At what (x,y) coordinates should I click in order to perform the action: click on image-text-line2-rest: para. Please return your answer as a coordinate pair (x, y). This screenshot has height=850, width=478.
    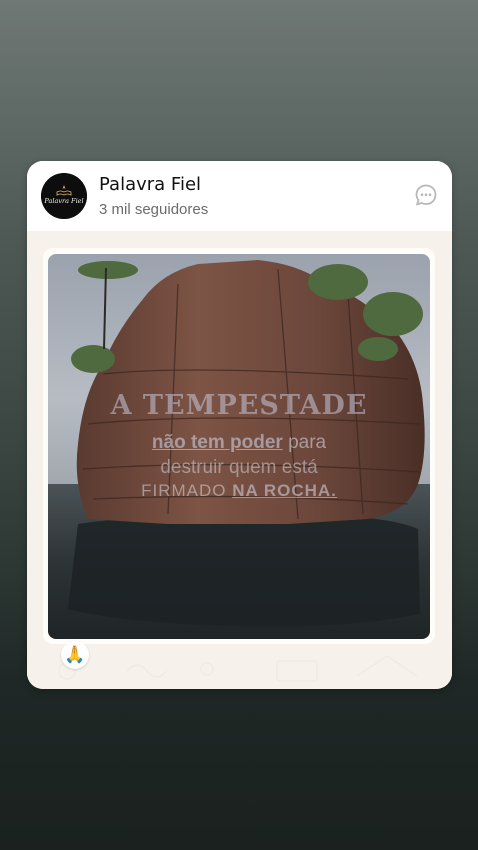
    Looking at the image, I should click on (304, 442).